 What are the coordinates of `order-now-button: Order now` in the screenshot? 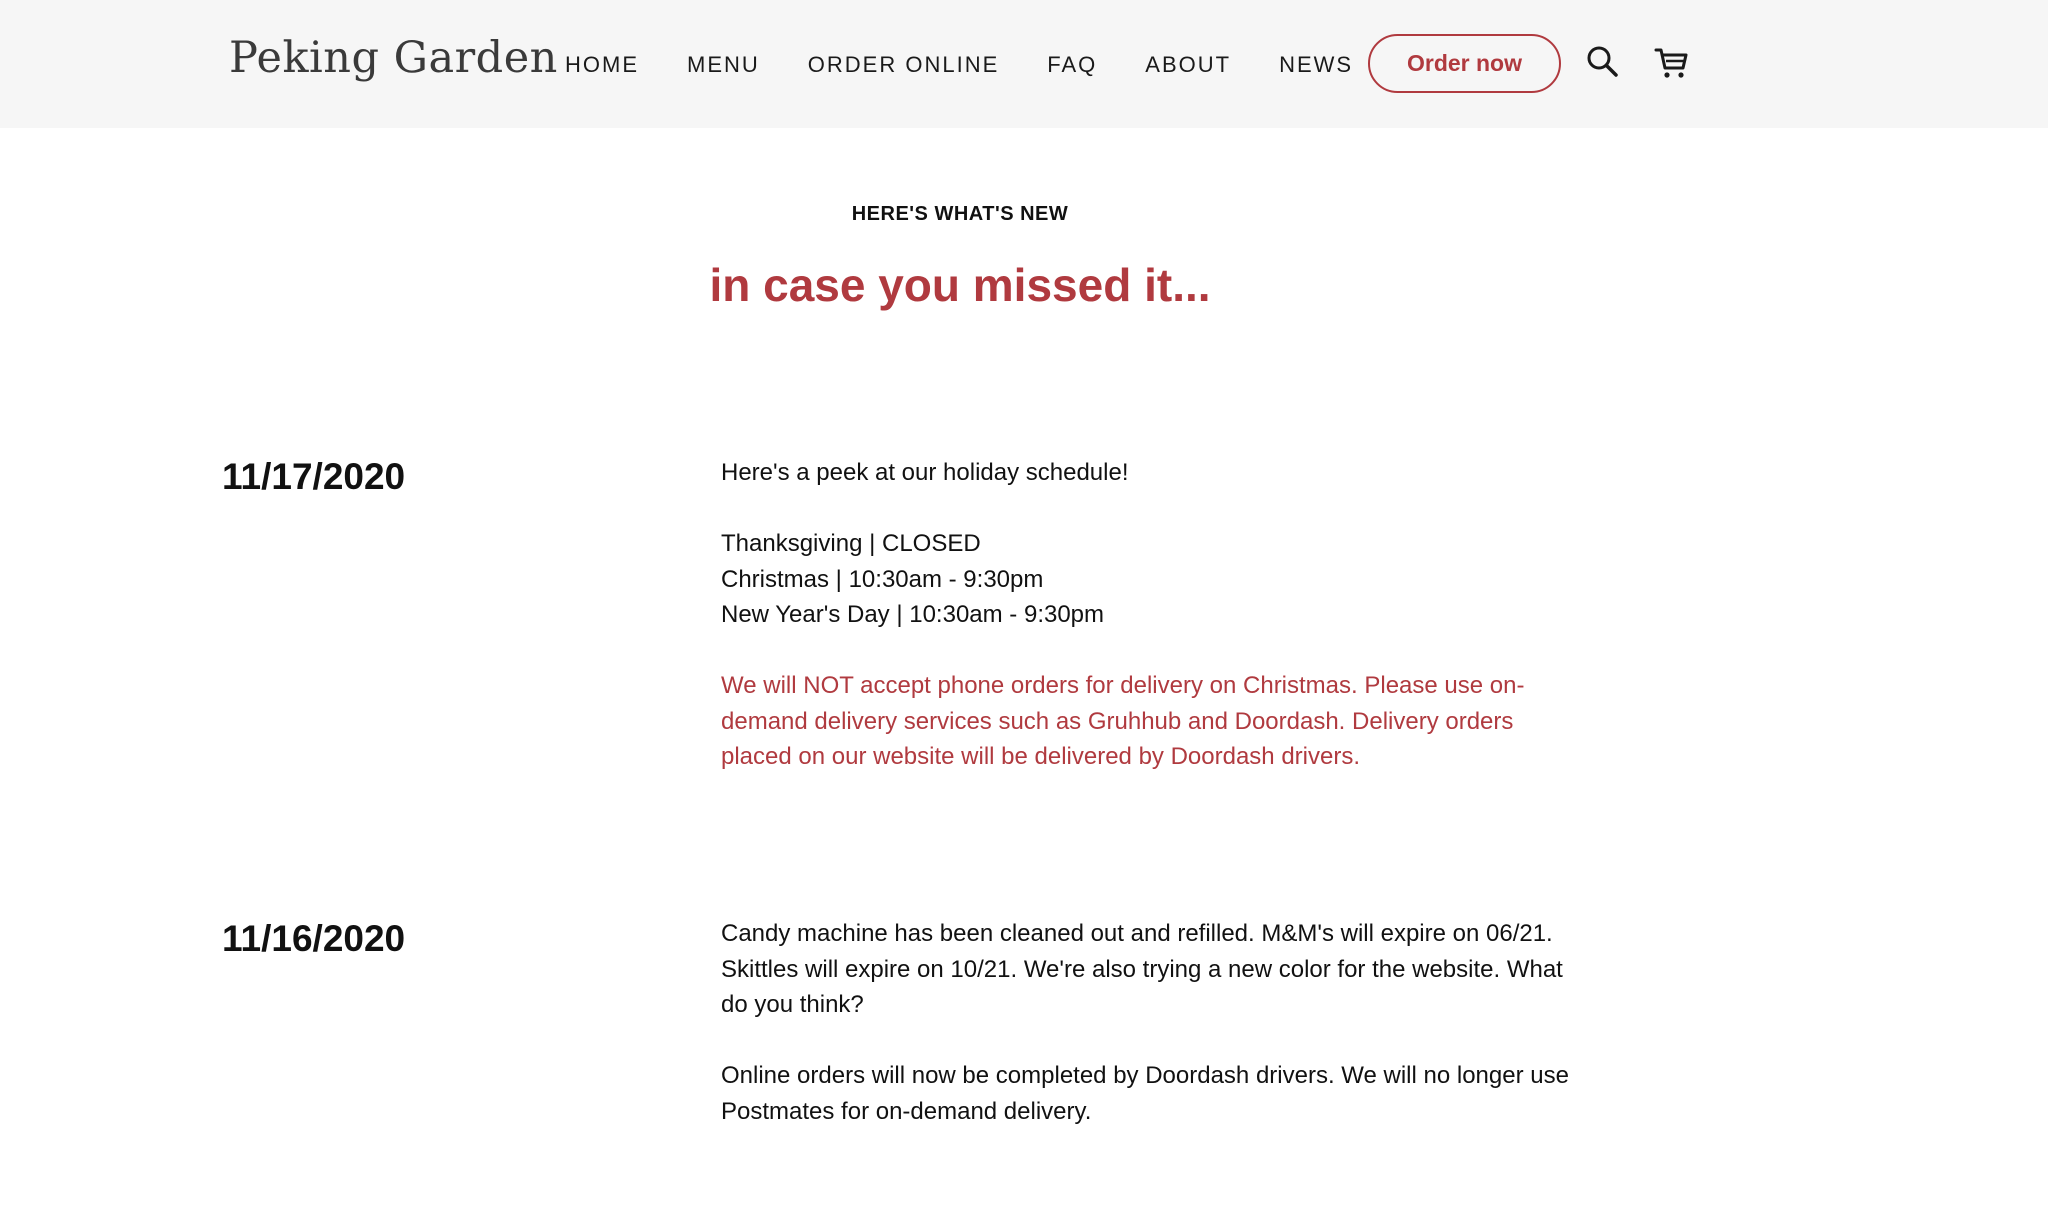 It's located at (1464, 63).